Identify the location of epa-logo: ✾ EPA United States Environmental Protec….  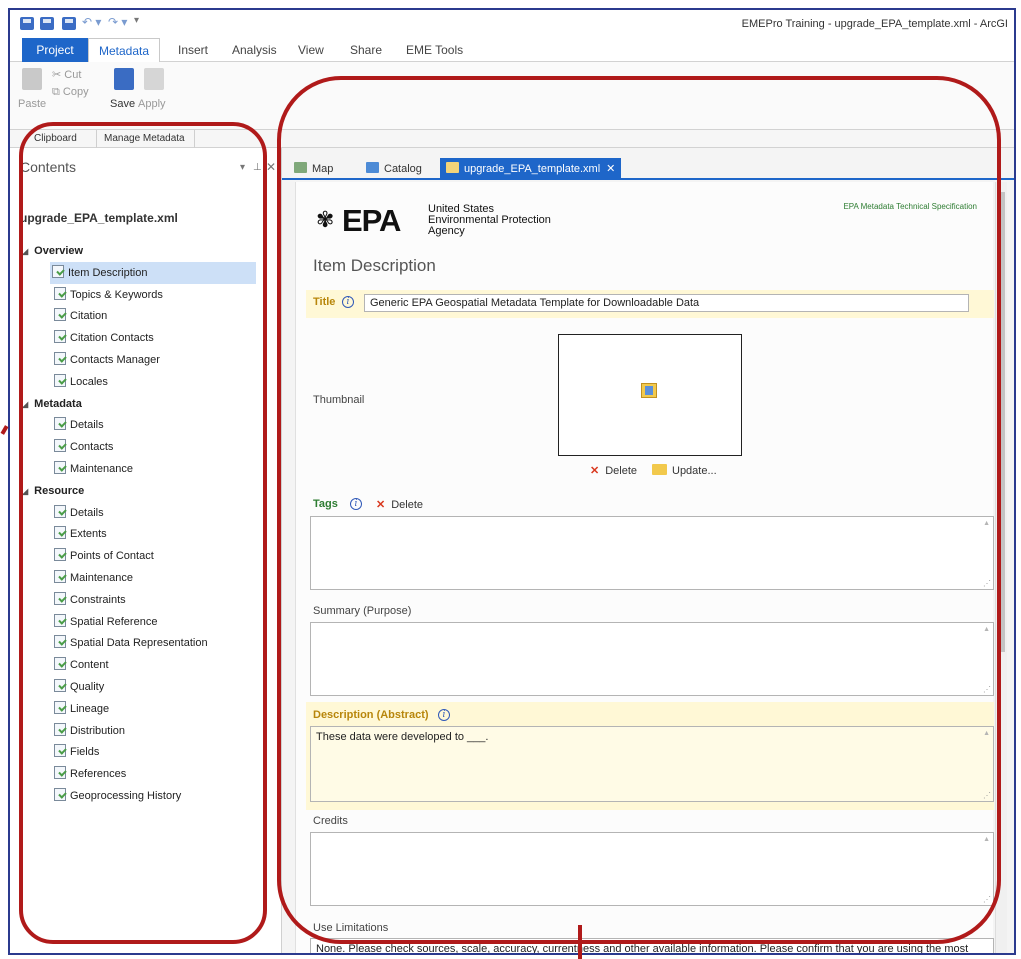
(446, 220).